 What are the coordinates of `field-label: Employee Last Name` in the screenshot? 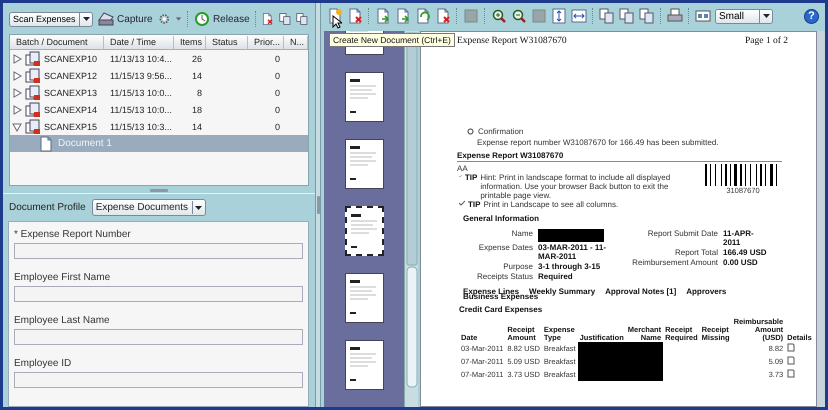 It's located at (62, 320).